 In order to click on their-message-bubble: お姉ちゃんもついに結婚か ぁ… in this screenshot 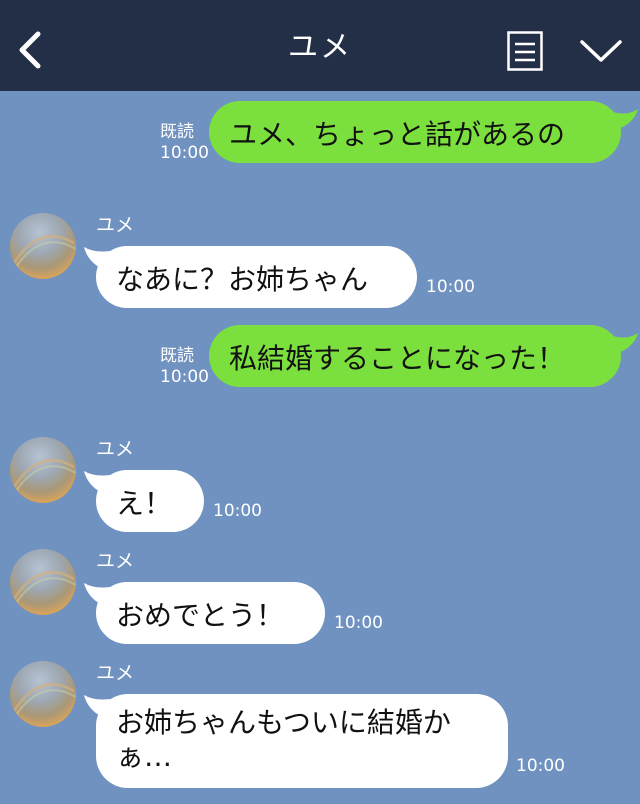, I will do `click(302, 741)`.